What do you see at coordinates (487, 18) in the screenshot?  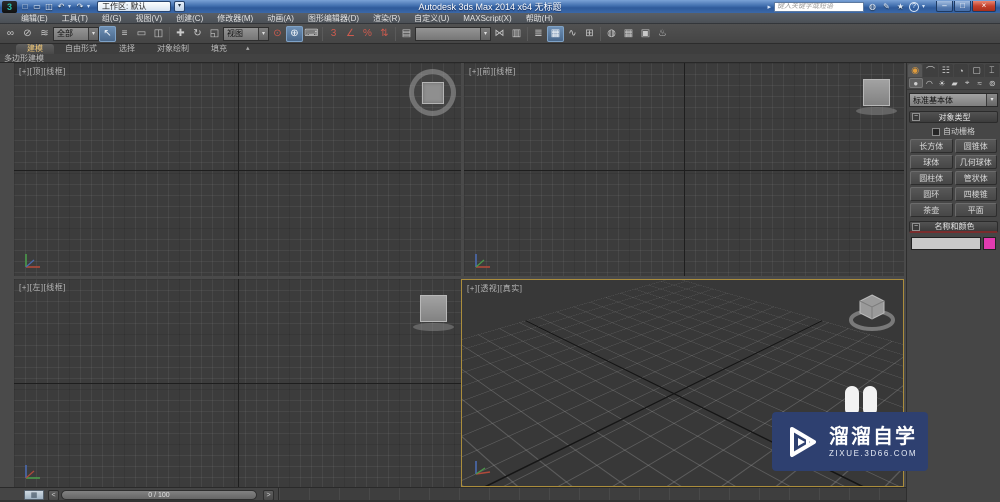 I see `menu-maxscript: MAXScript(X)` at bounding box center [487, 18].